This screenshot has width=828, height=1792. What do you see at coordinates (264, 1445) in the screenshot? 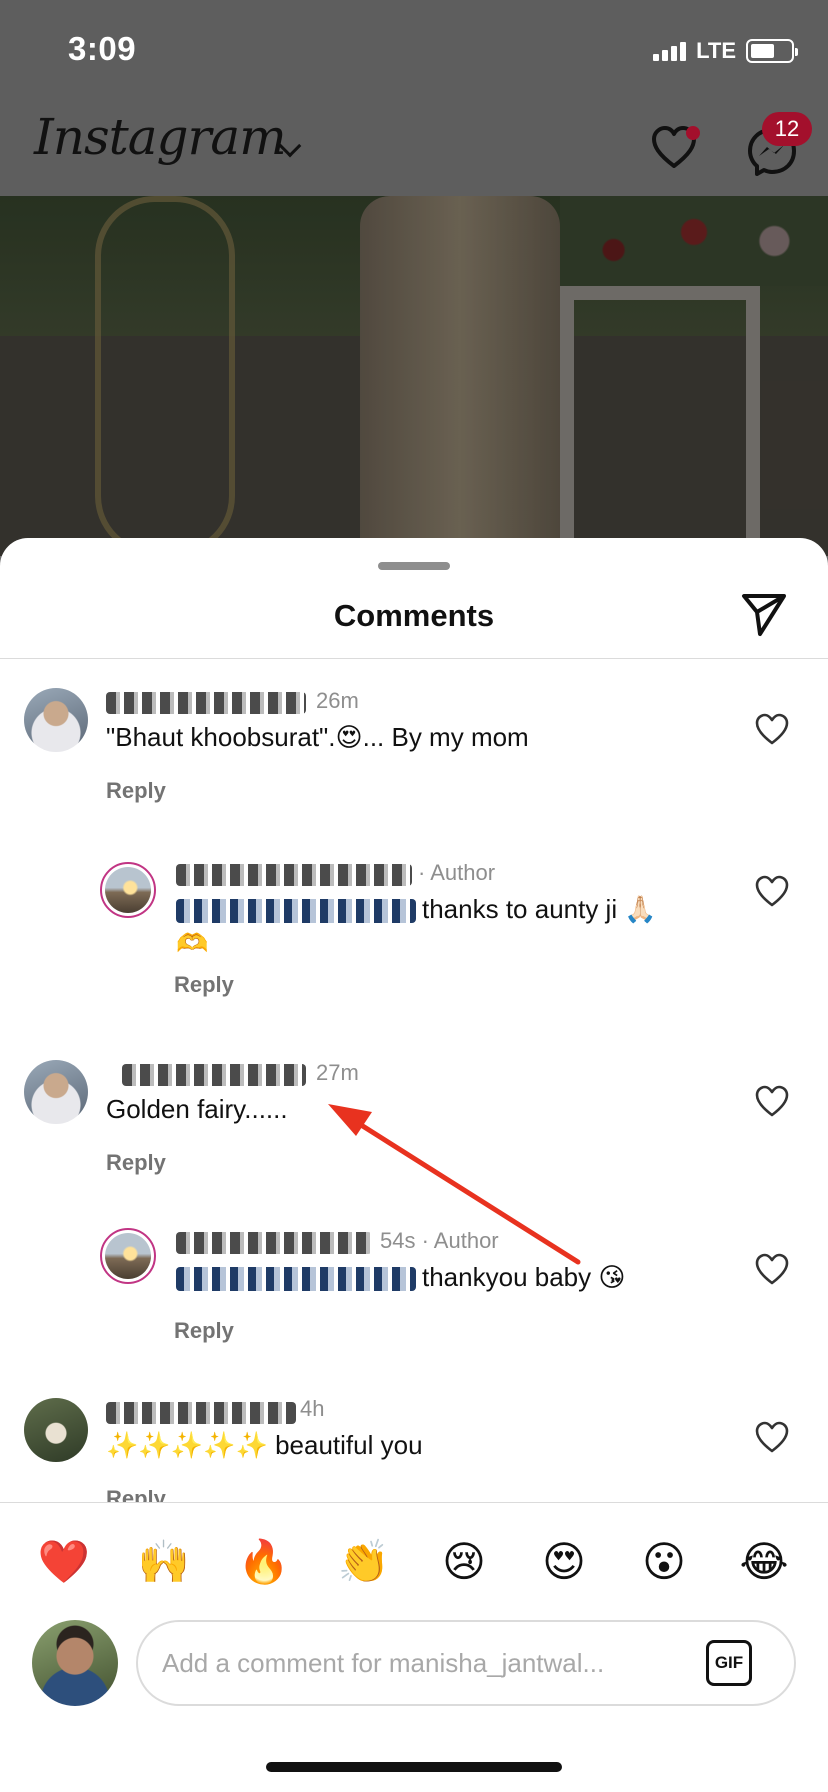
I see `comment-text: ✨✨✨✨✨ beautiful you` at bounding box center [264, 1445].